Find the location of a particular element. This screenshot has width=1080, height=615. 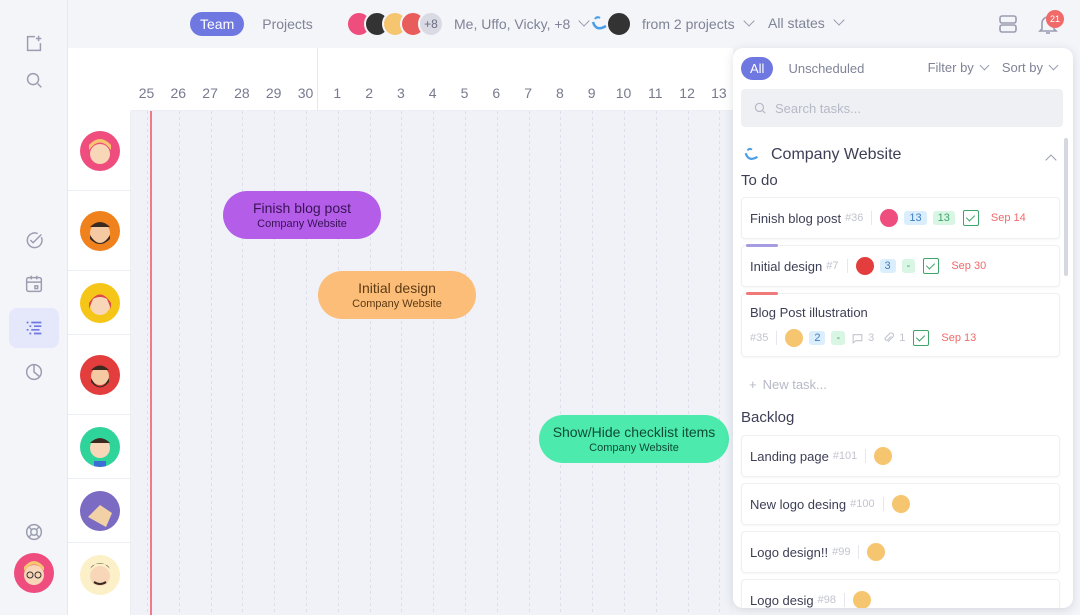

search-input is located at coordinates (905, 108).